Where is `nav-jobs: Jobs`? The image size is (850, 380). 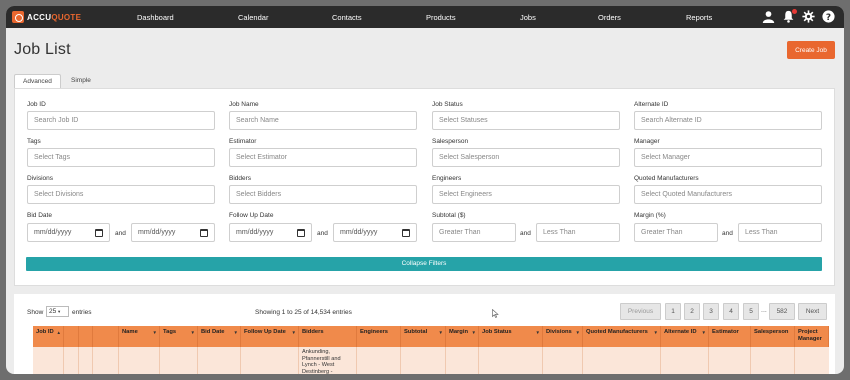
nav-jobs: Jobs is located at coordinates (528, 17).